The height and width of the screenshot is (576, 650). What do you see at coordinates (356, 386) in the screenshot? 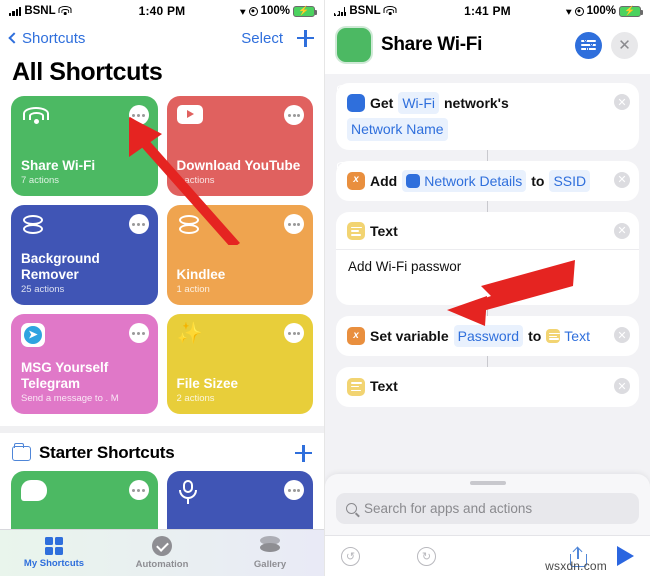
I see `text-lines-icon` at bounding box center [356, 386].